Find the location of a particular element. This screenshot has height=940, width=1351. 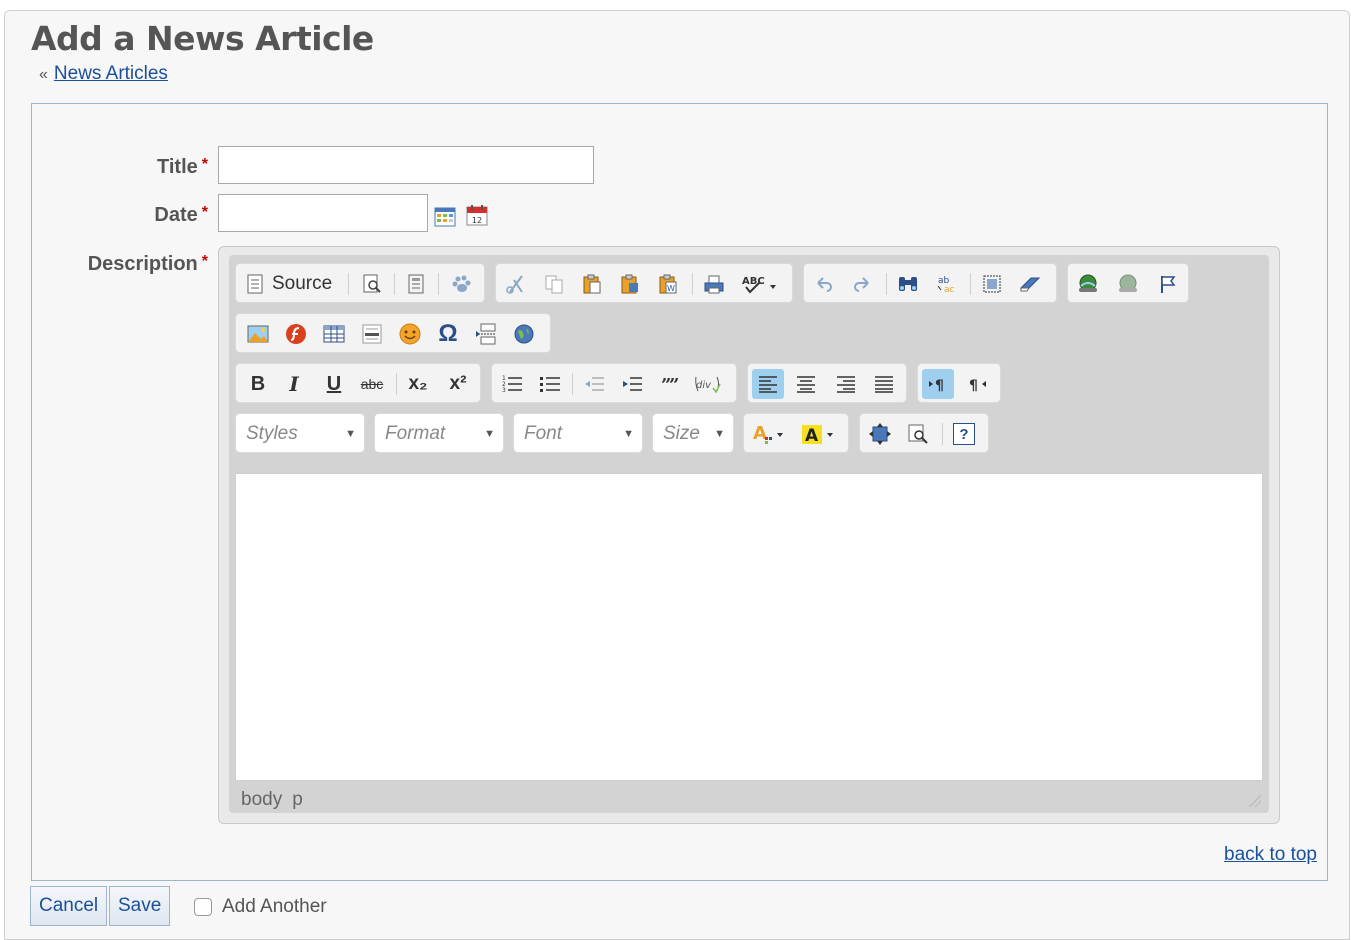

special-char-button: Ω is located at coordinates (448, 334).